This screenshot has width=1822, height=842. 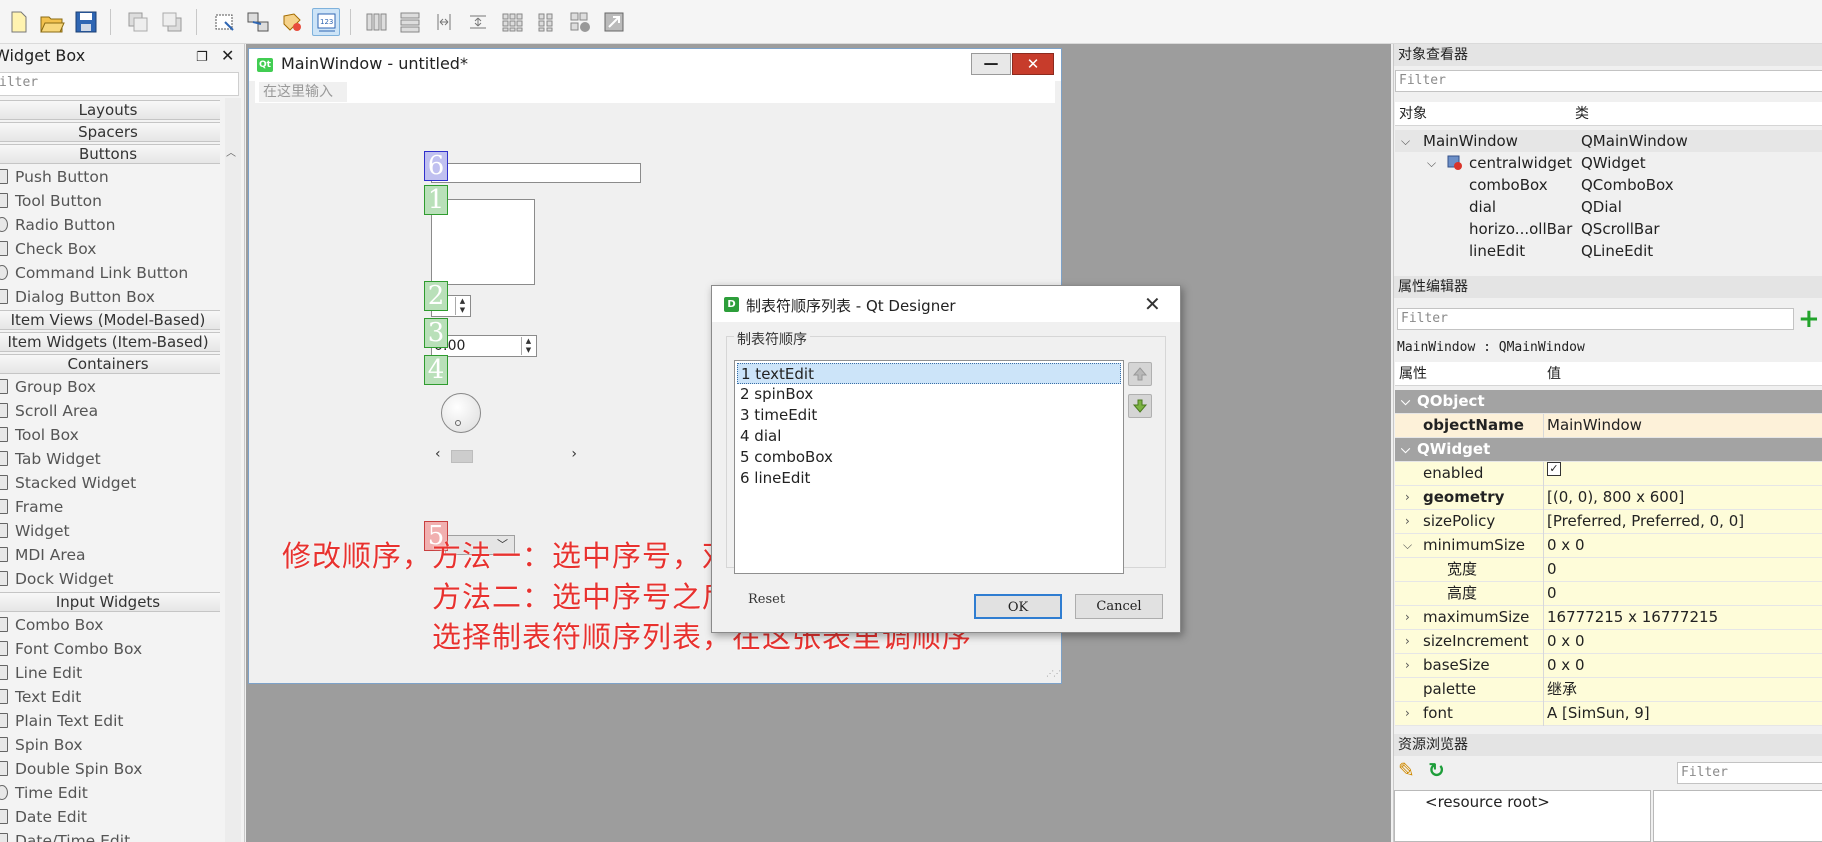 What do you see at coordinates (1608, 642) in the screenshot?
I see `prop-sizeincrement: › sizeIncrement 0 x 0` at bounding box center [1608, 642].